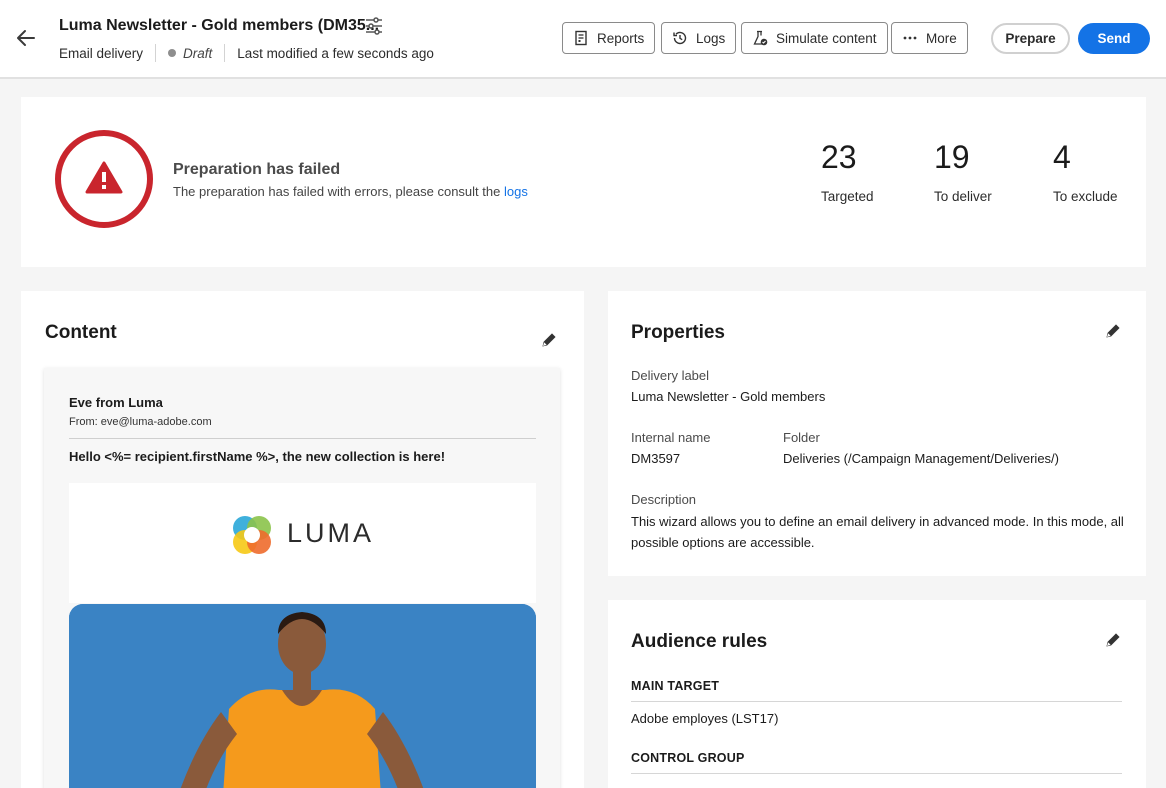  What do you see at coordinates (374, 26) in the screenshot?
I see `settings-sliders-icon` at bounding box center [374, 26].